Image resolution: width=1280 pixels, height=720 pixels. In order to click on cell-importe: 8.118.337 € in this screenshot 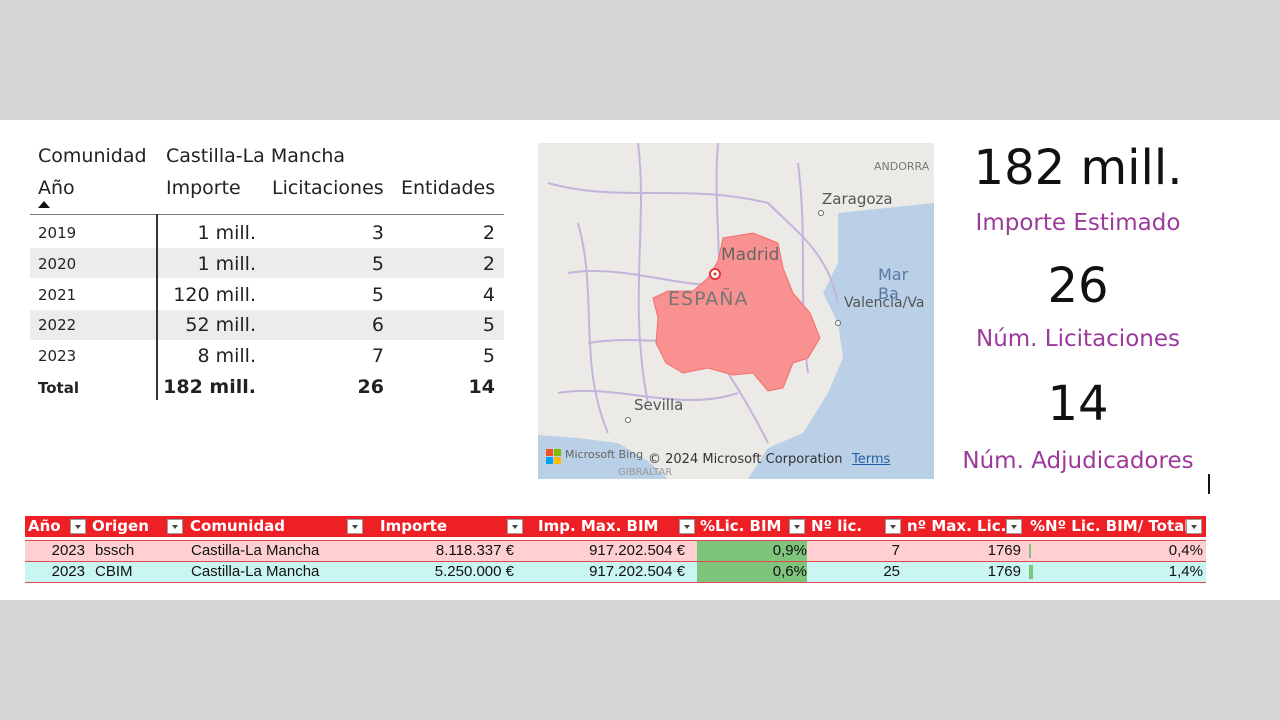, I will do `click(474, 550)`.